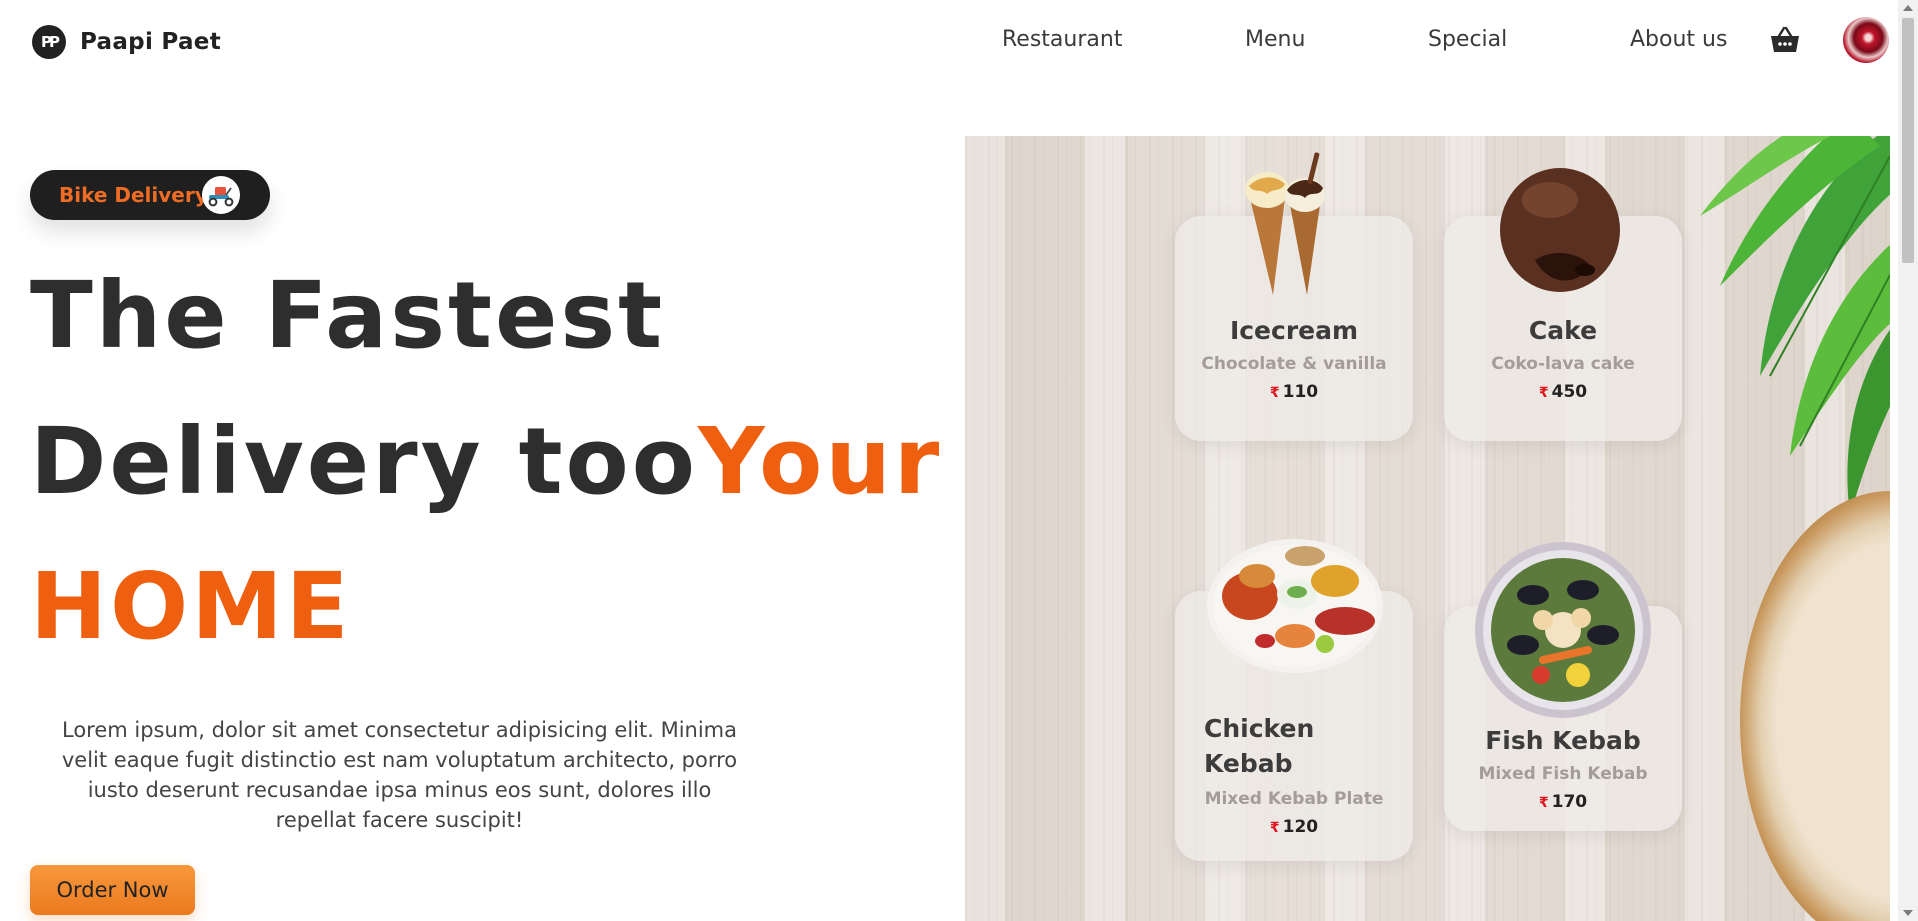 The image size is (1918, 921). I want to click on bread-decoration, so click(1815, 706).